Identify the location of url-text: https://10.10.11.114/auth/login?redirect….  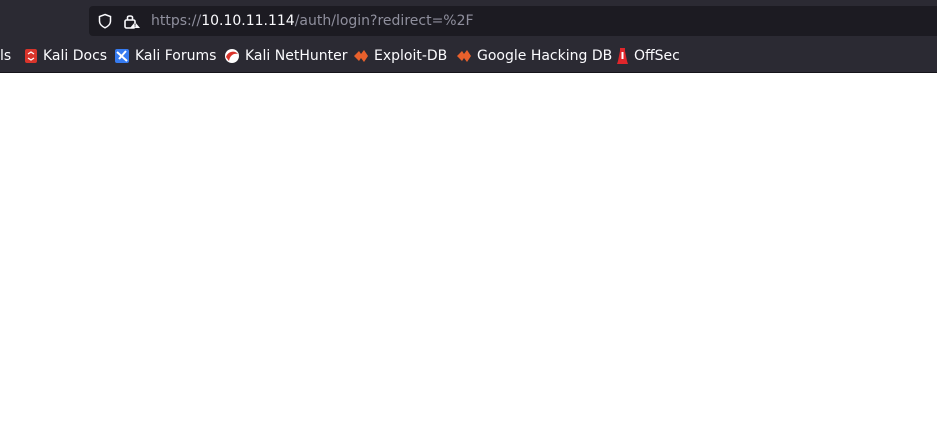
(312, 21).